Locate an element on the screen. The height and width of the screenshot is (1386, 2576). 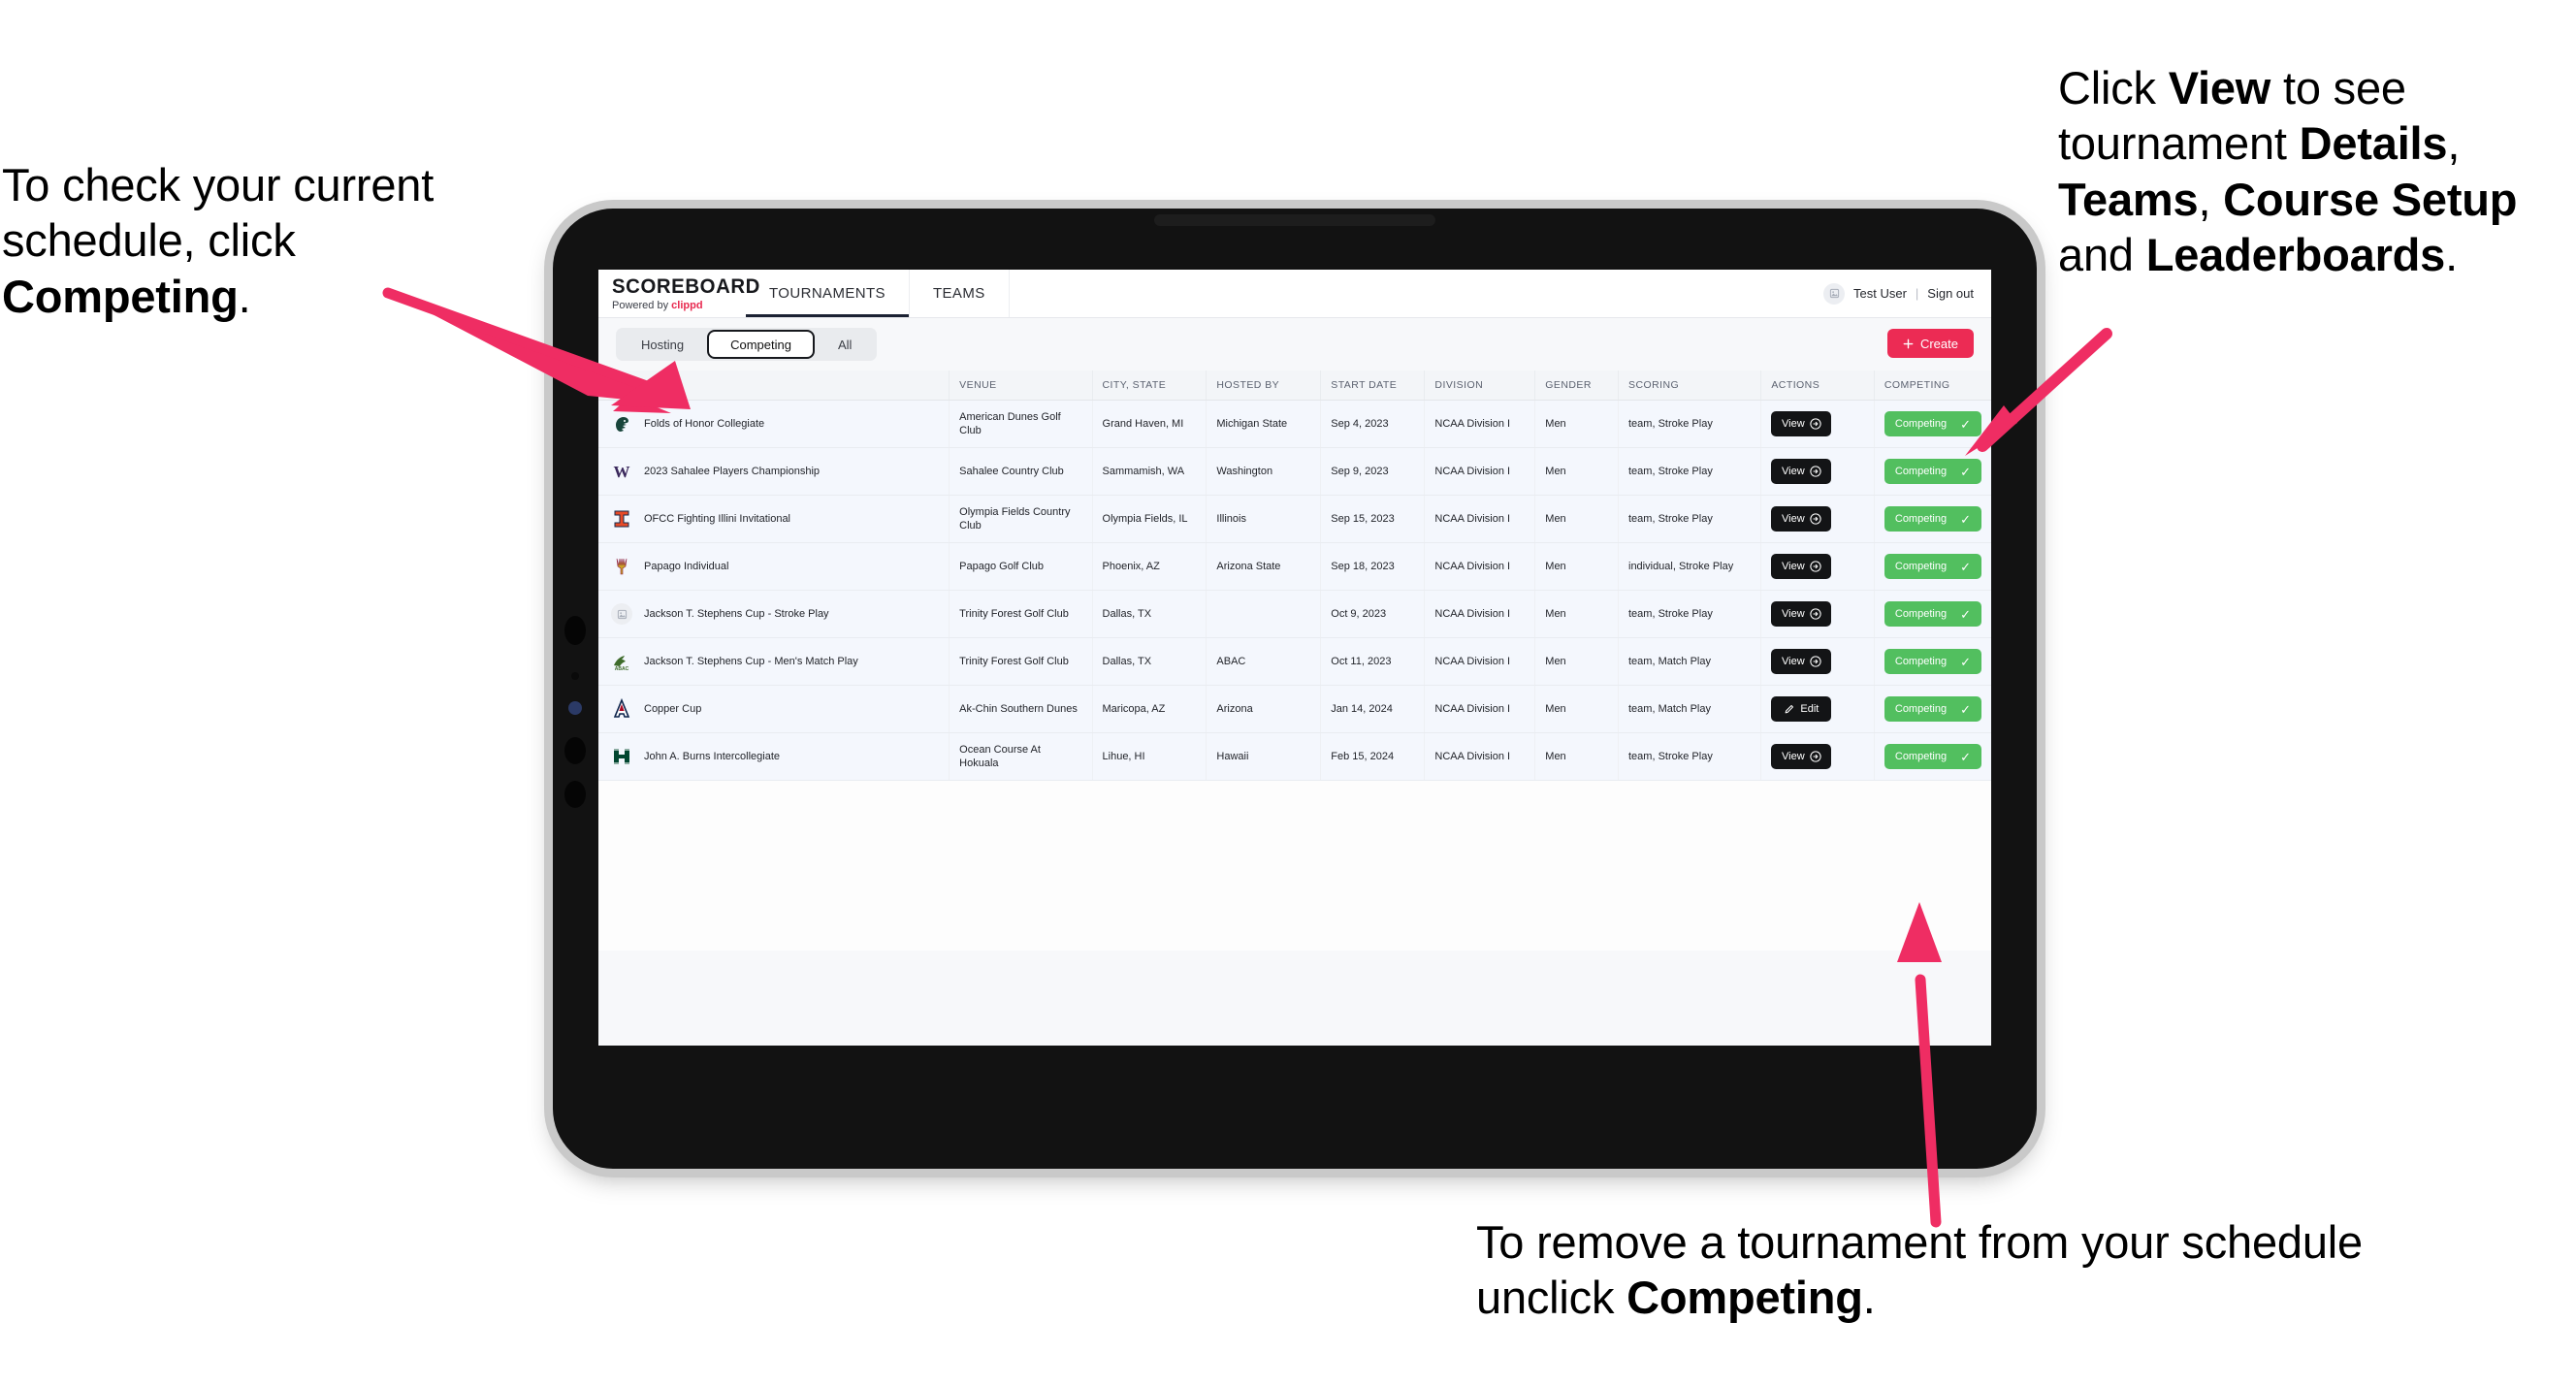
avatar is located at coordinates (1834, 293).